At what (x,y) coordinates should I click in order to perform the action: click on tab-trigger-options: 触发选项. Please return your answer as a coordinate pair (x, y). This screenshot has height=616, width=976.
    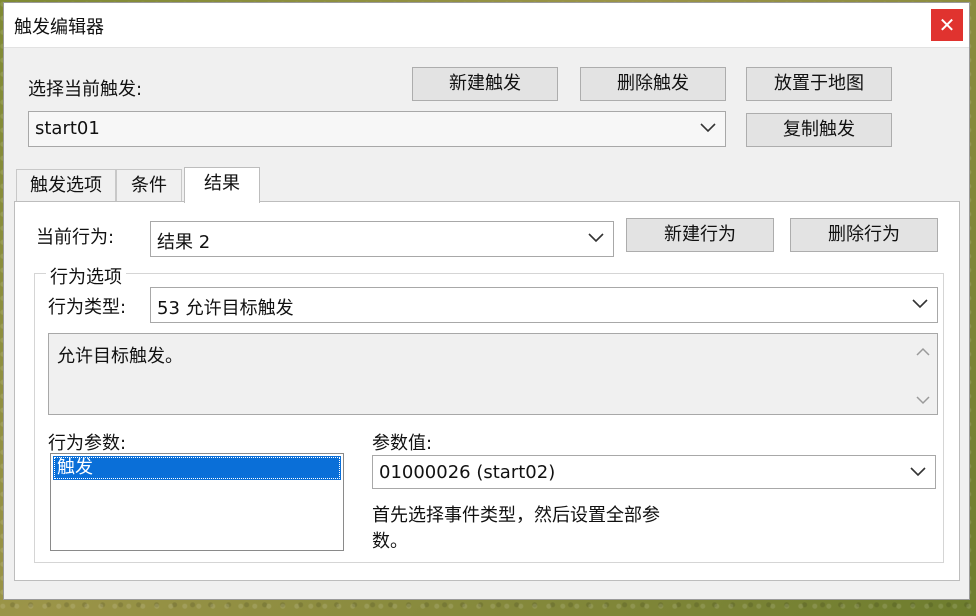
    Looking at the image, I should click on (66, 185).